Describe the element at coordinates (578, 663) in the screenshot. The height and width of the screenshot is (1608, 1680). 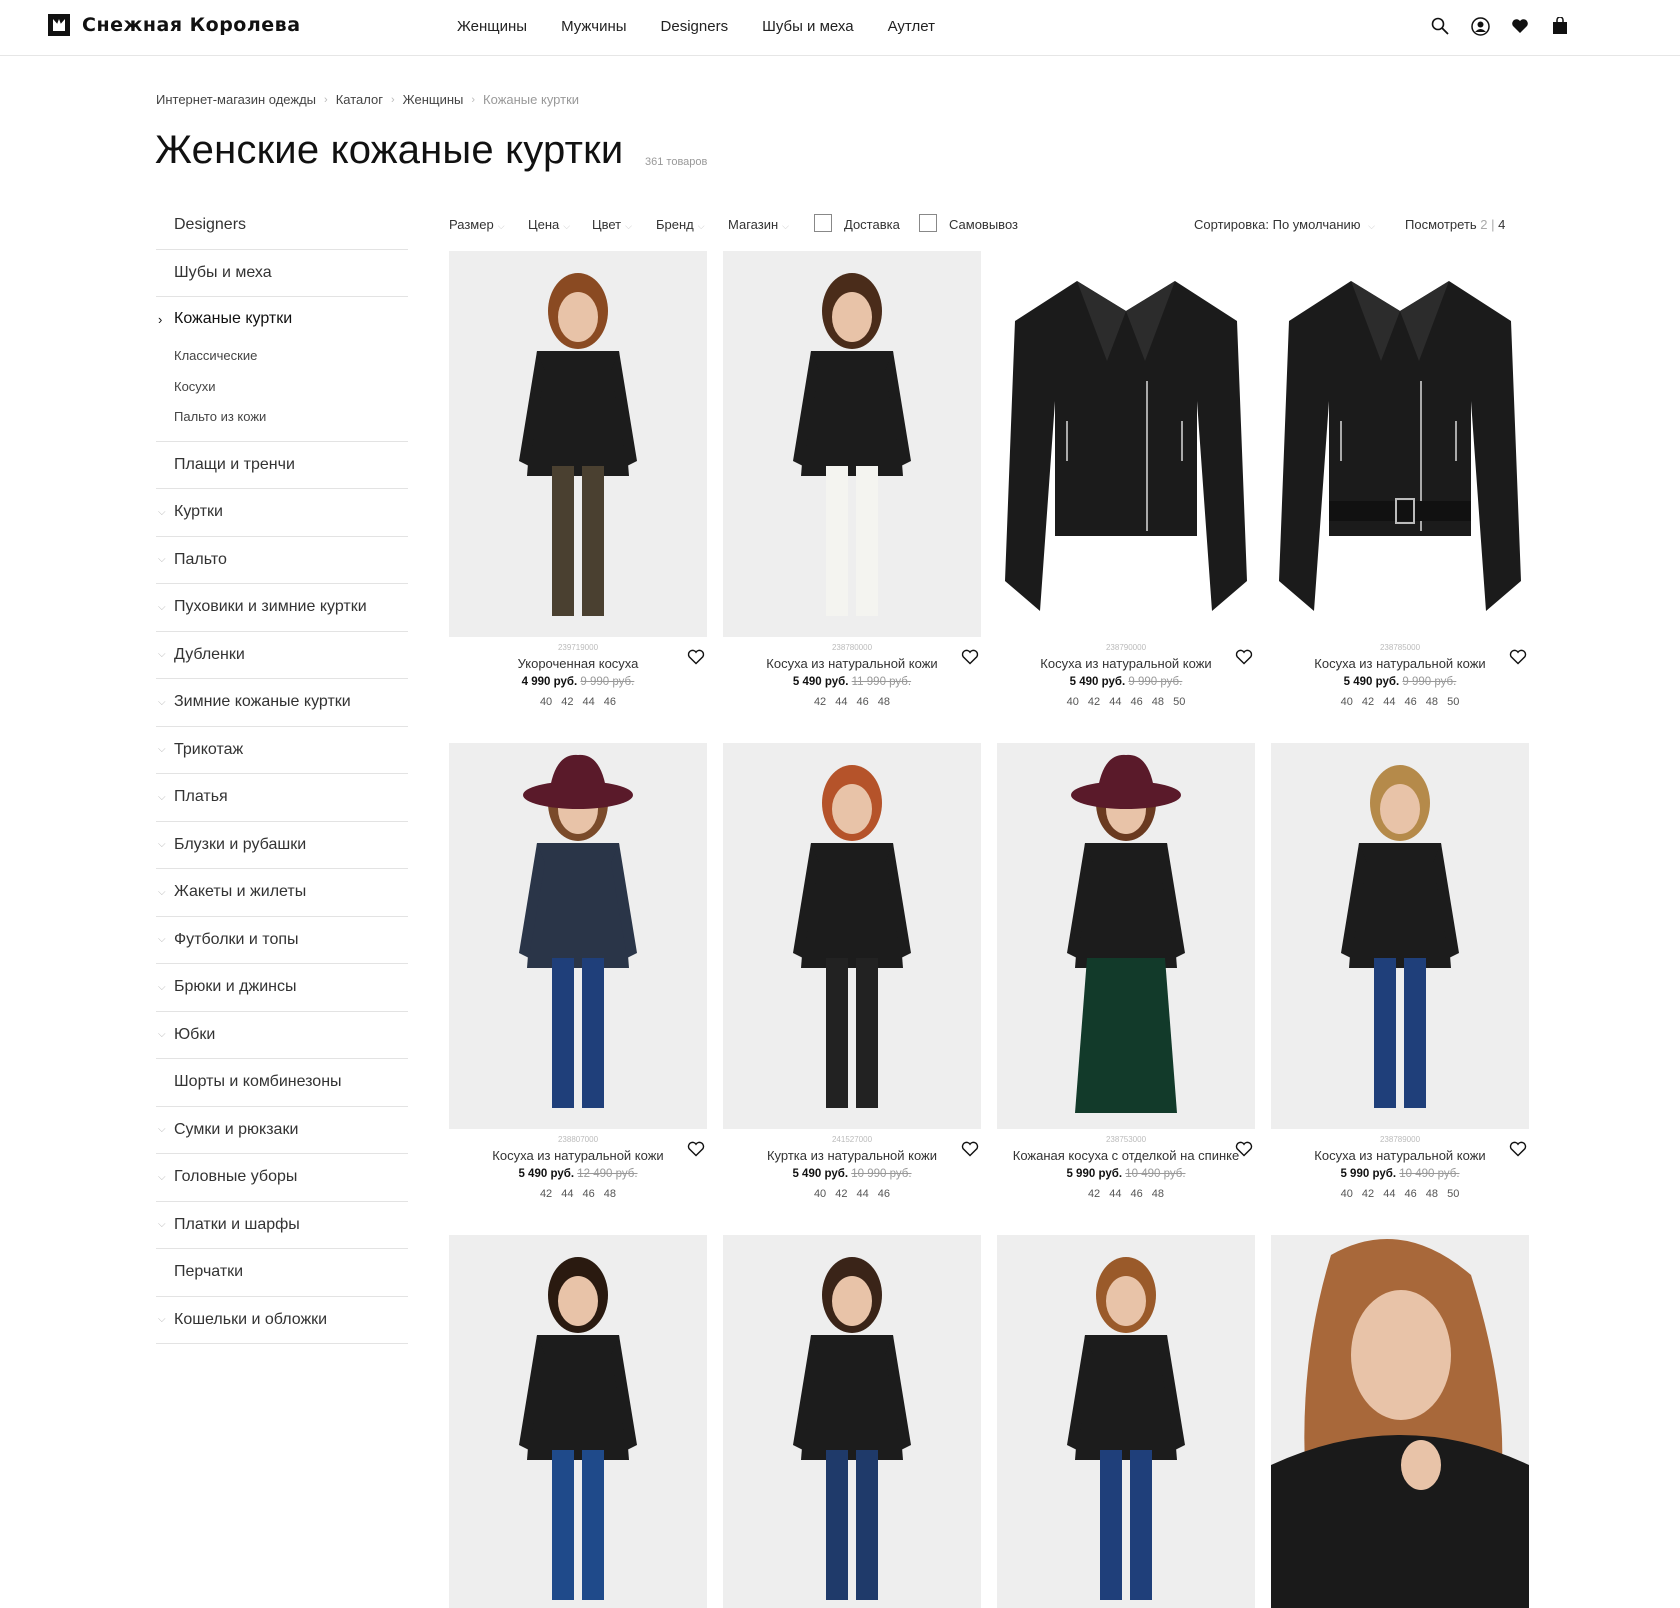
I see `product-name: Укороченная косуха` at that location.